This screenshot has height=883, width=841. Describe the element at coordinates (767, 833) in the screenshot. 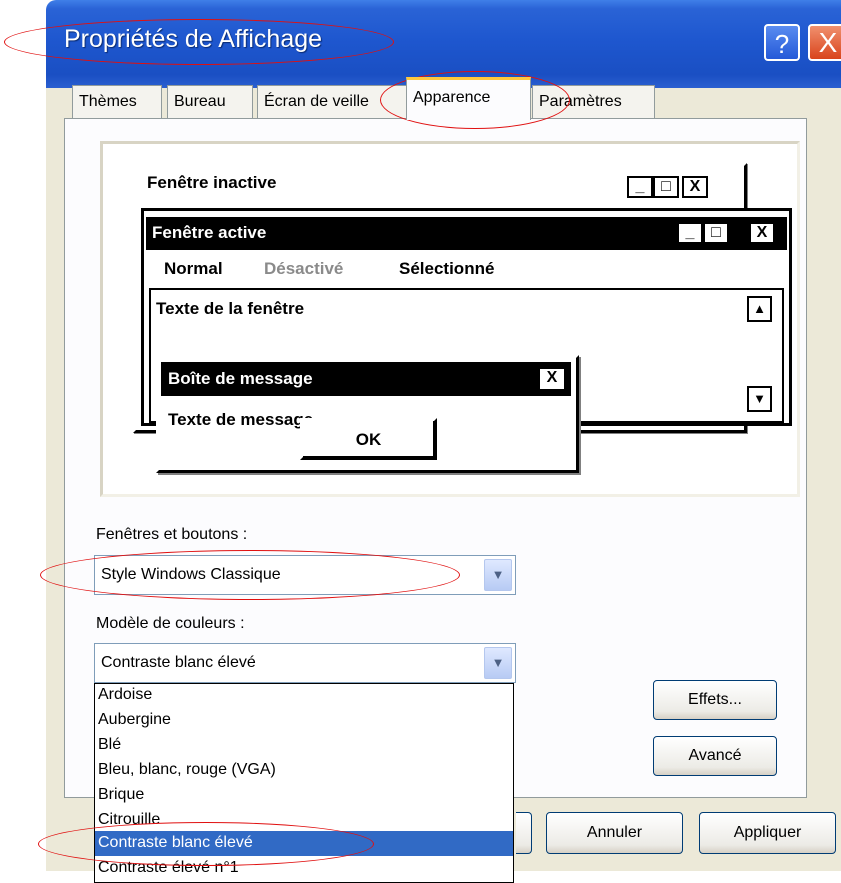

I see `apply-button: Appliquer` at that location.